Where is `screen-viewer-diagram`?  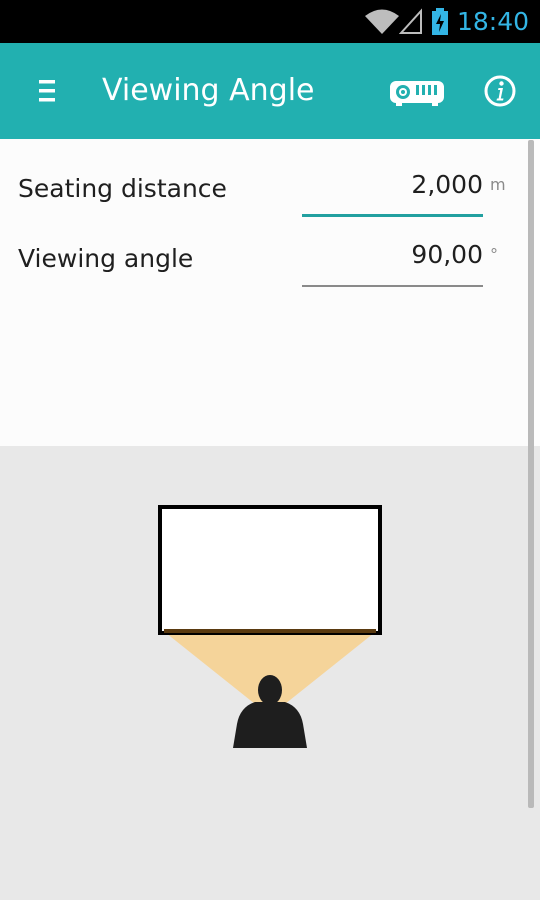
screen-viewer-diagram is located at coordinates (270, 626).